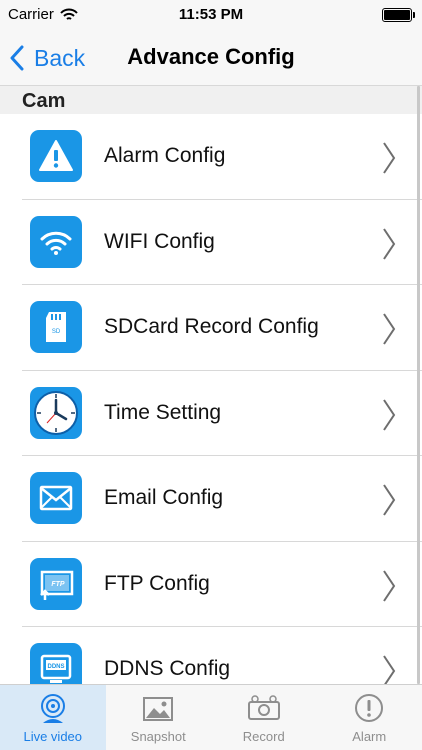 The width and height of the screenshot is (422, 750). What do you see at coordinates (158, 709) in the screenshot?
I see `picture-icon` at bounding box center [158, 709].